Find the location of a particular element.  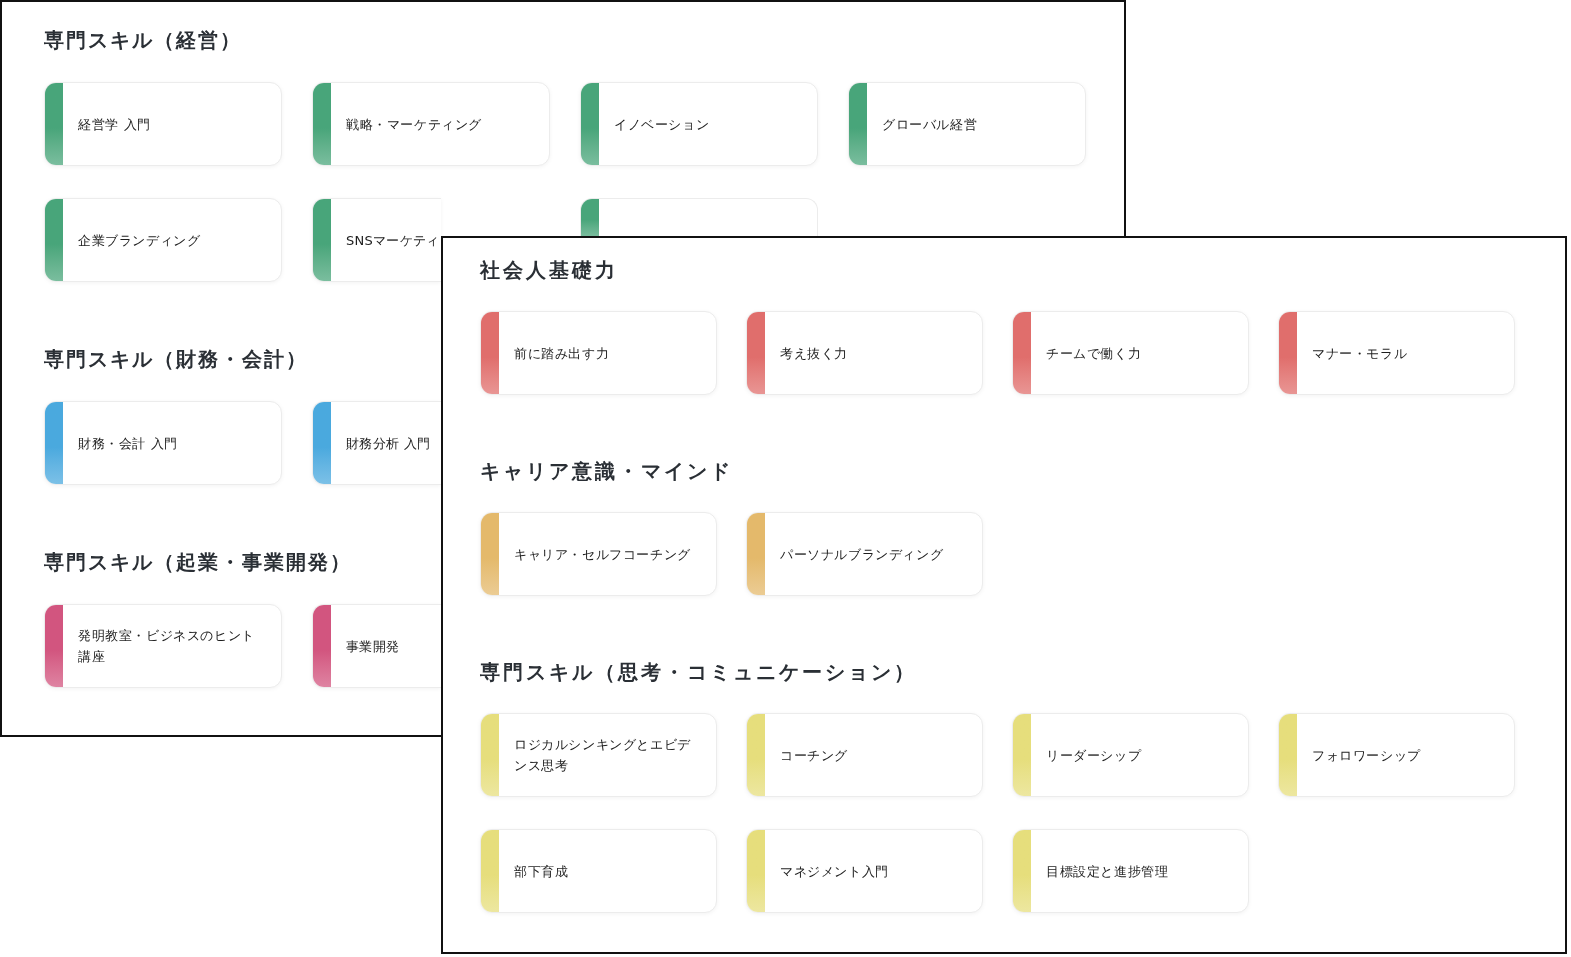

course-card is located at coordinates (699, 217).